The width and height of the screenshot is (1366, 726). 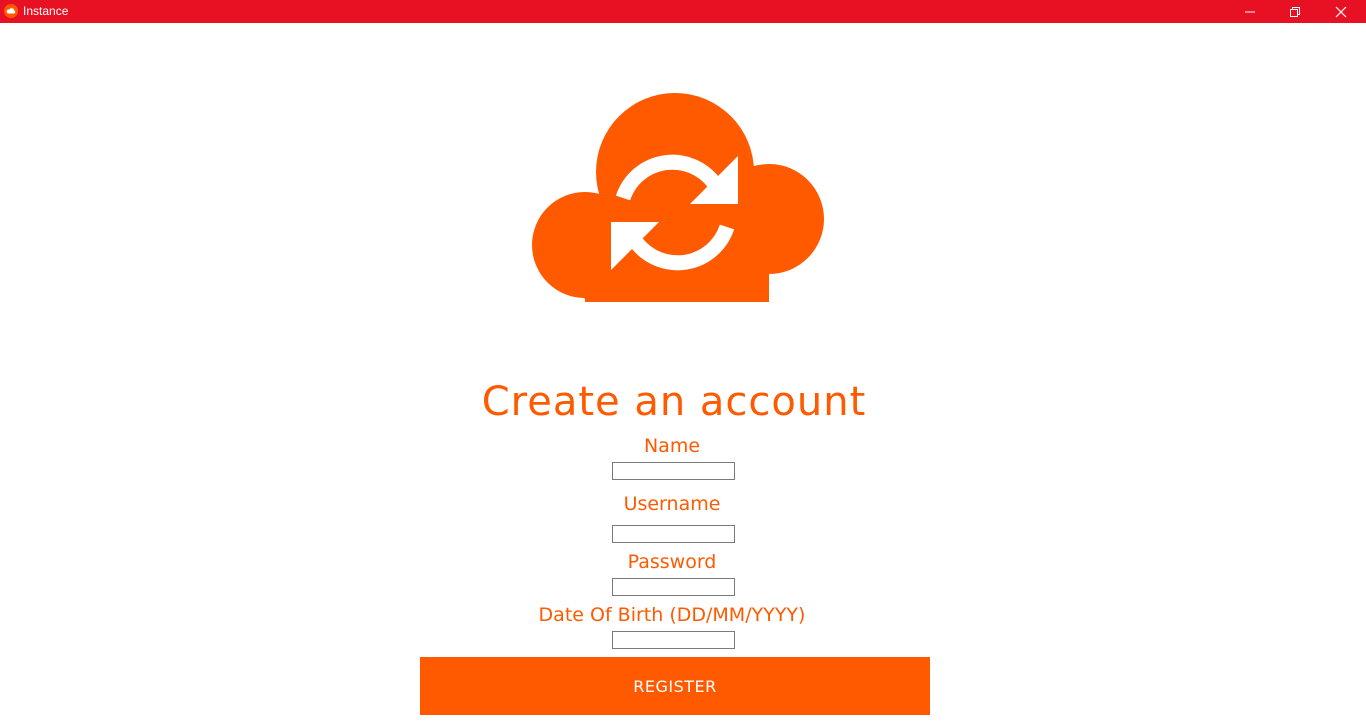 I want to click on page-title: Create an account, so click(x=674, y=402).